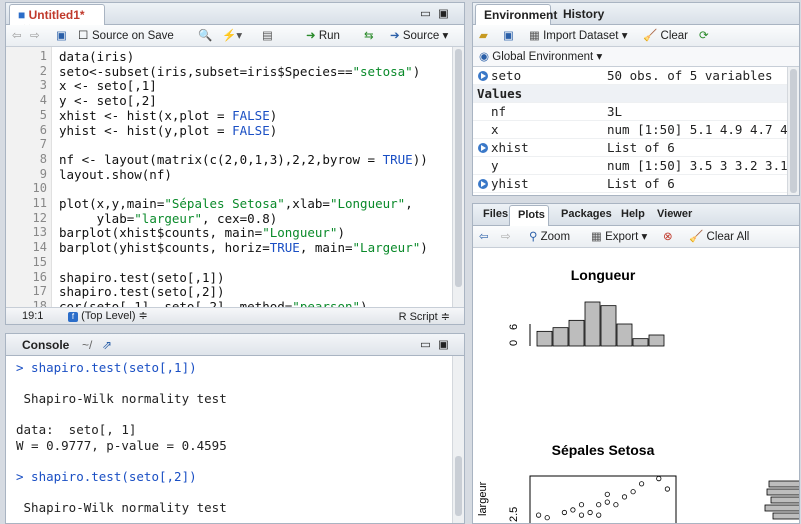 The image size is (801, 524). I want to click on code-line: x <- seto[,1], so click(108, 85).